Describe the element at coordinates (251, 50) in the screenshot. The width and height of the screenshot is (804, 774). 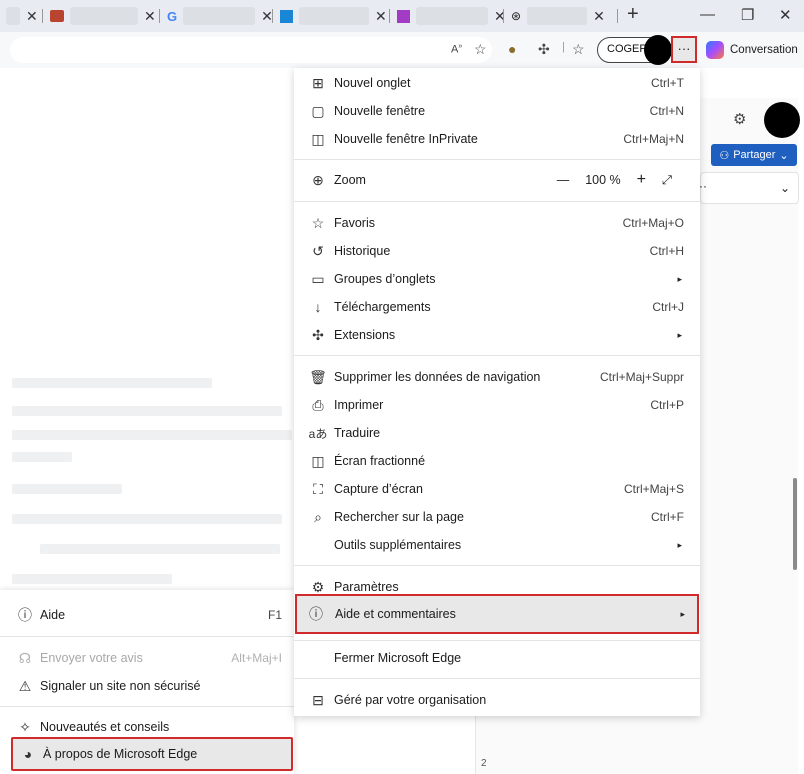
I see `address-bar` at that location.